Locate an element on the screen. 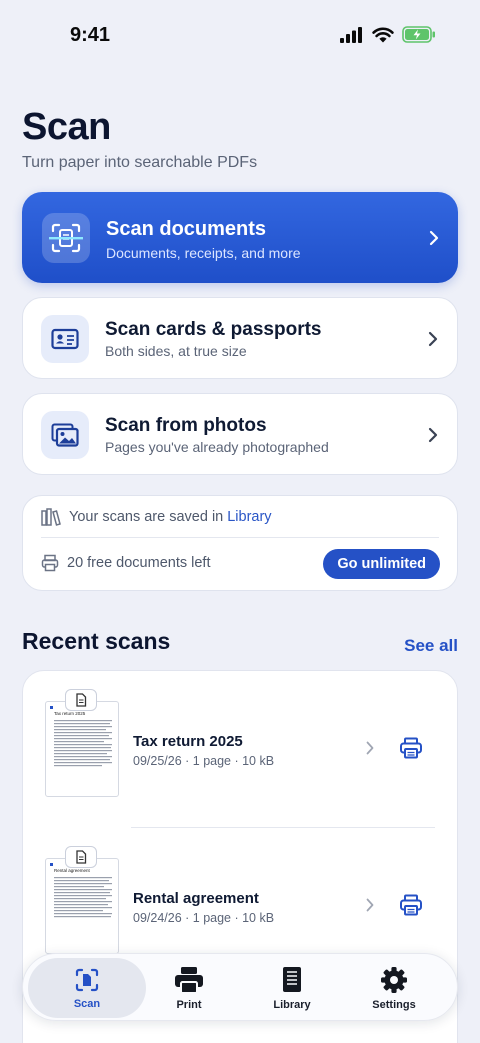 The image size is (480, 1043). battery-icon is located at coordinates (418, 34).